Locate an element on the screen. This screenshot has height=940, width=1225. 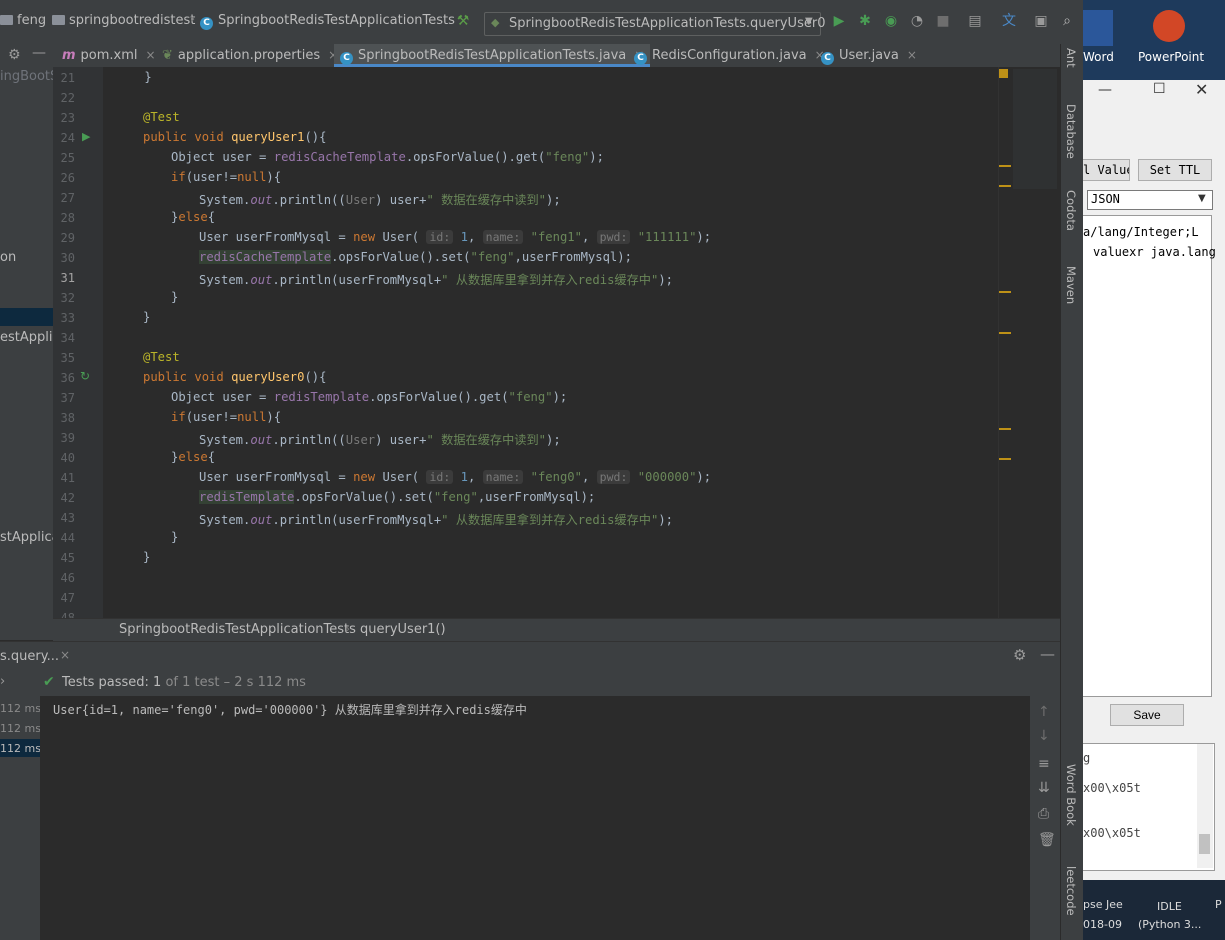
codota-tool-button: Codota is located at coordinates (1071, 210).